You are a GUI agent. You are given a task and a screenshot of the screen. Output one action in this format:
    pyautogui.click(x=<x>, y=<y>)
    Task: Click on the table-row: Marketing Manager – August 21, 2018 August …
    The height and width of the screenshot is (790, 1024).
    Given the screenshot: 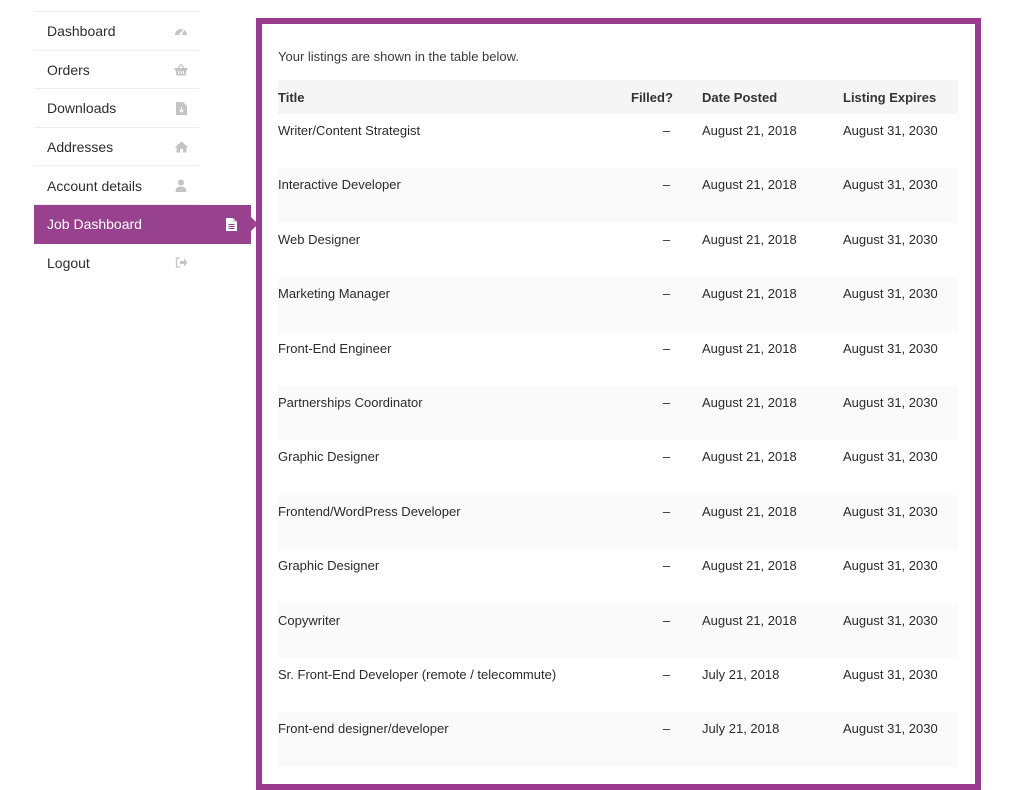 What is the action you would take?
    pyautogui.click(x=618, y=304)
    